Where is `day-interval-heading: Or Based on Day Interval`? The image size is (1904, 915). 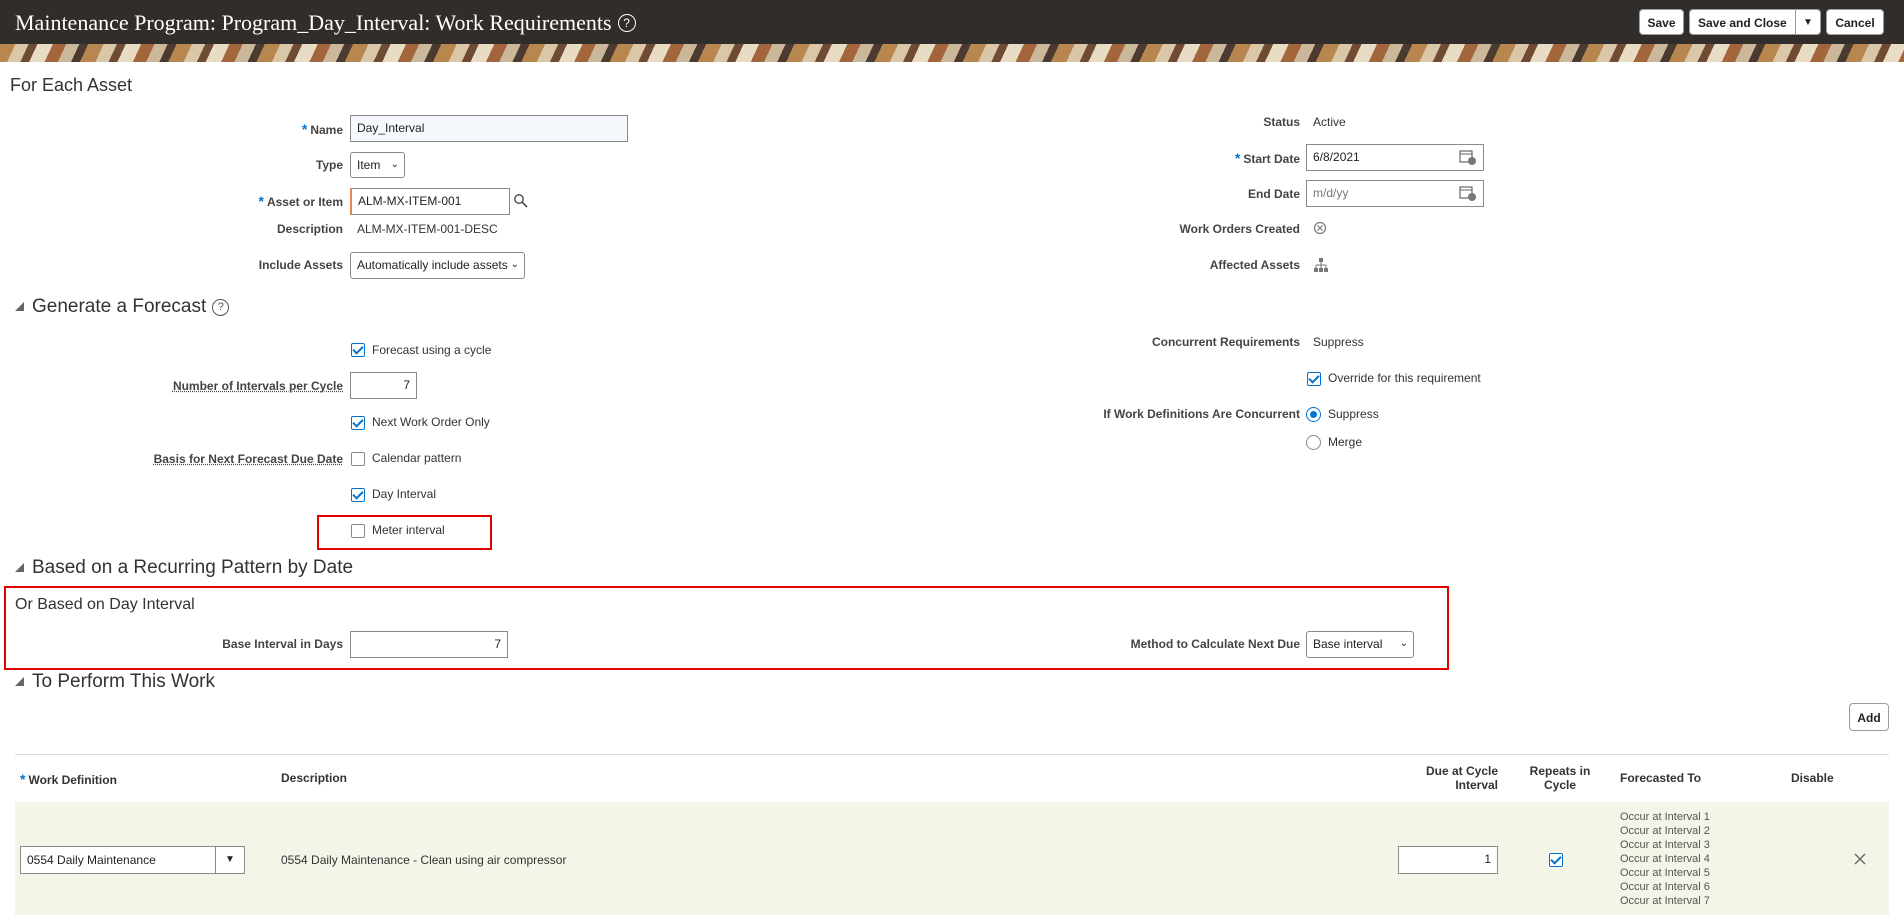 day-interval-heading: Or Based on Day Interval is located at coordinates (105, 604).